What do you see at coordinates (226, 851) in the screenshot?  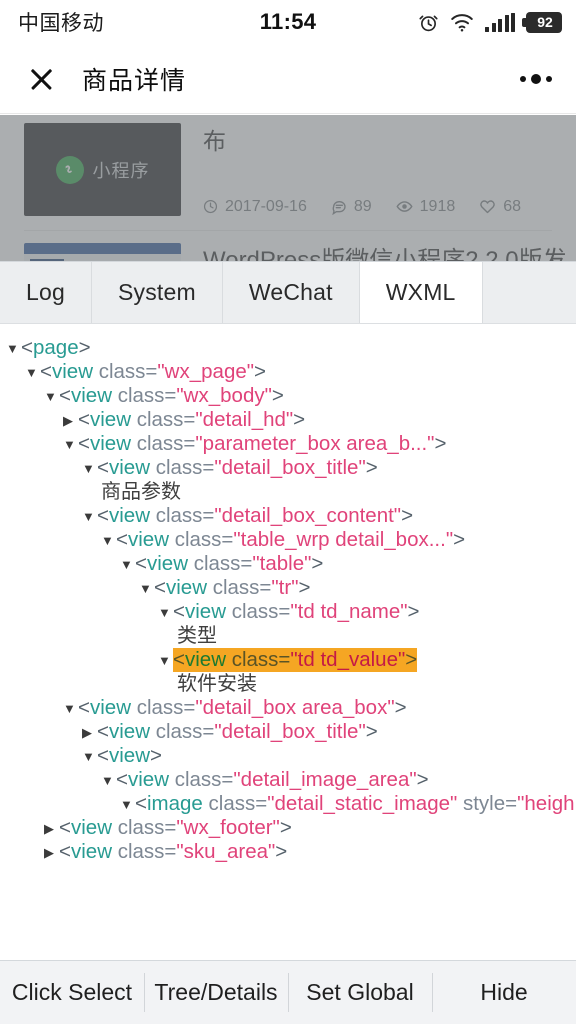 I see `attribute-value: "sku_area"` at bounding box center [226, 851].